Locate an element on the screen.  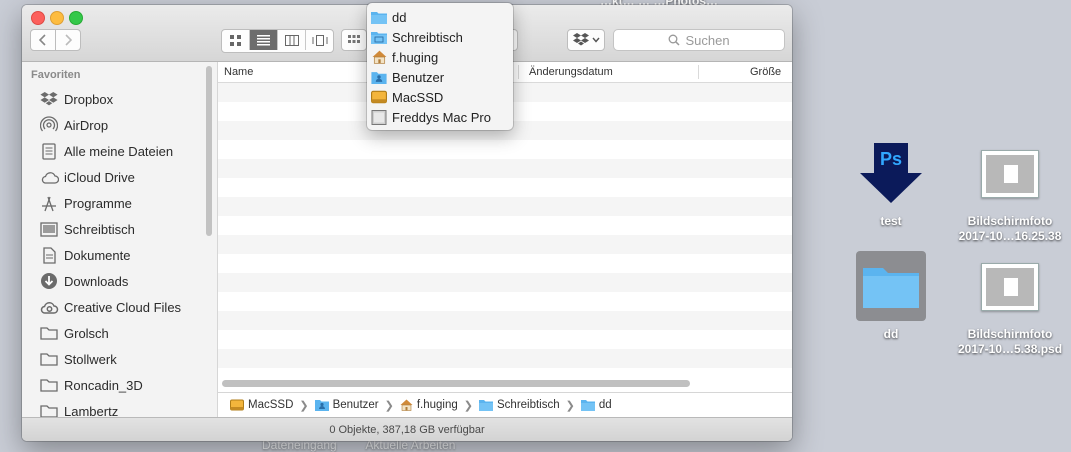
sidebar-item-label: AirDrop is located at coordinates (86, 125).